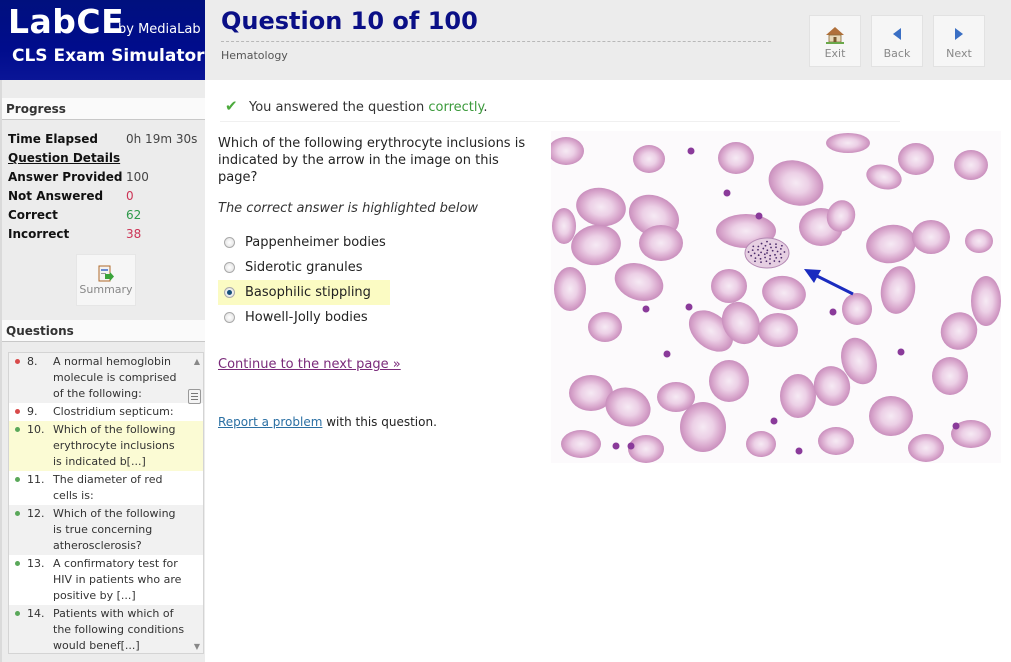 This screenshot has width=1011, height=662. I want to click on exit-button: Exit, so click(835, 41).